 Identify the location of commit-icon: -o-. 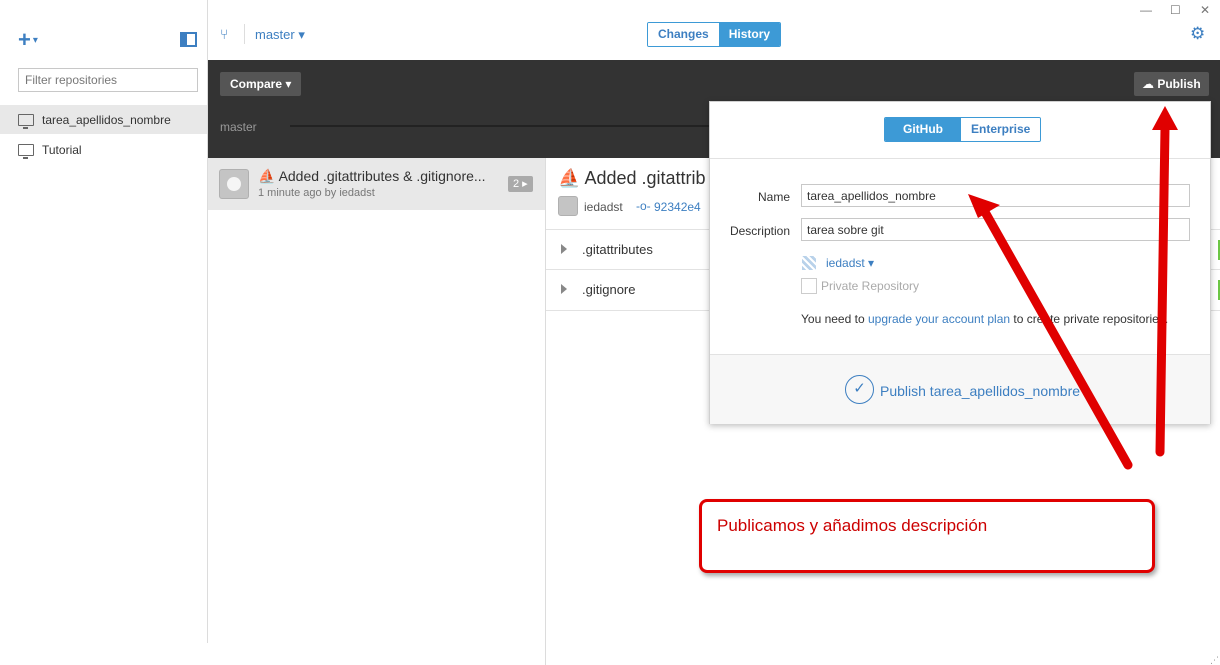
(643, 206).